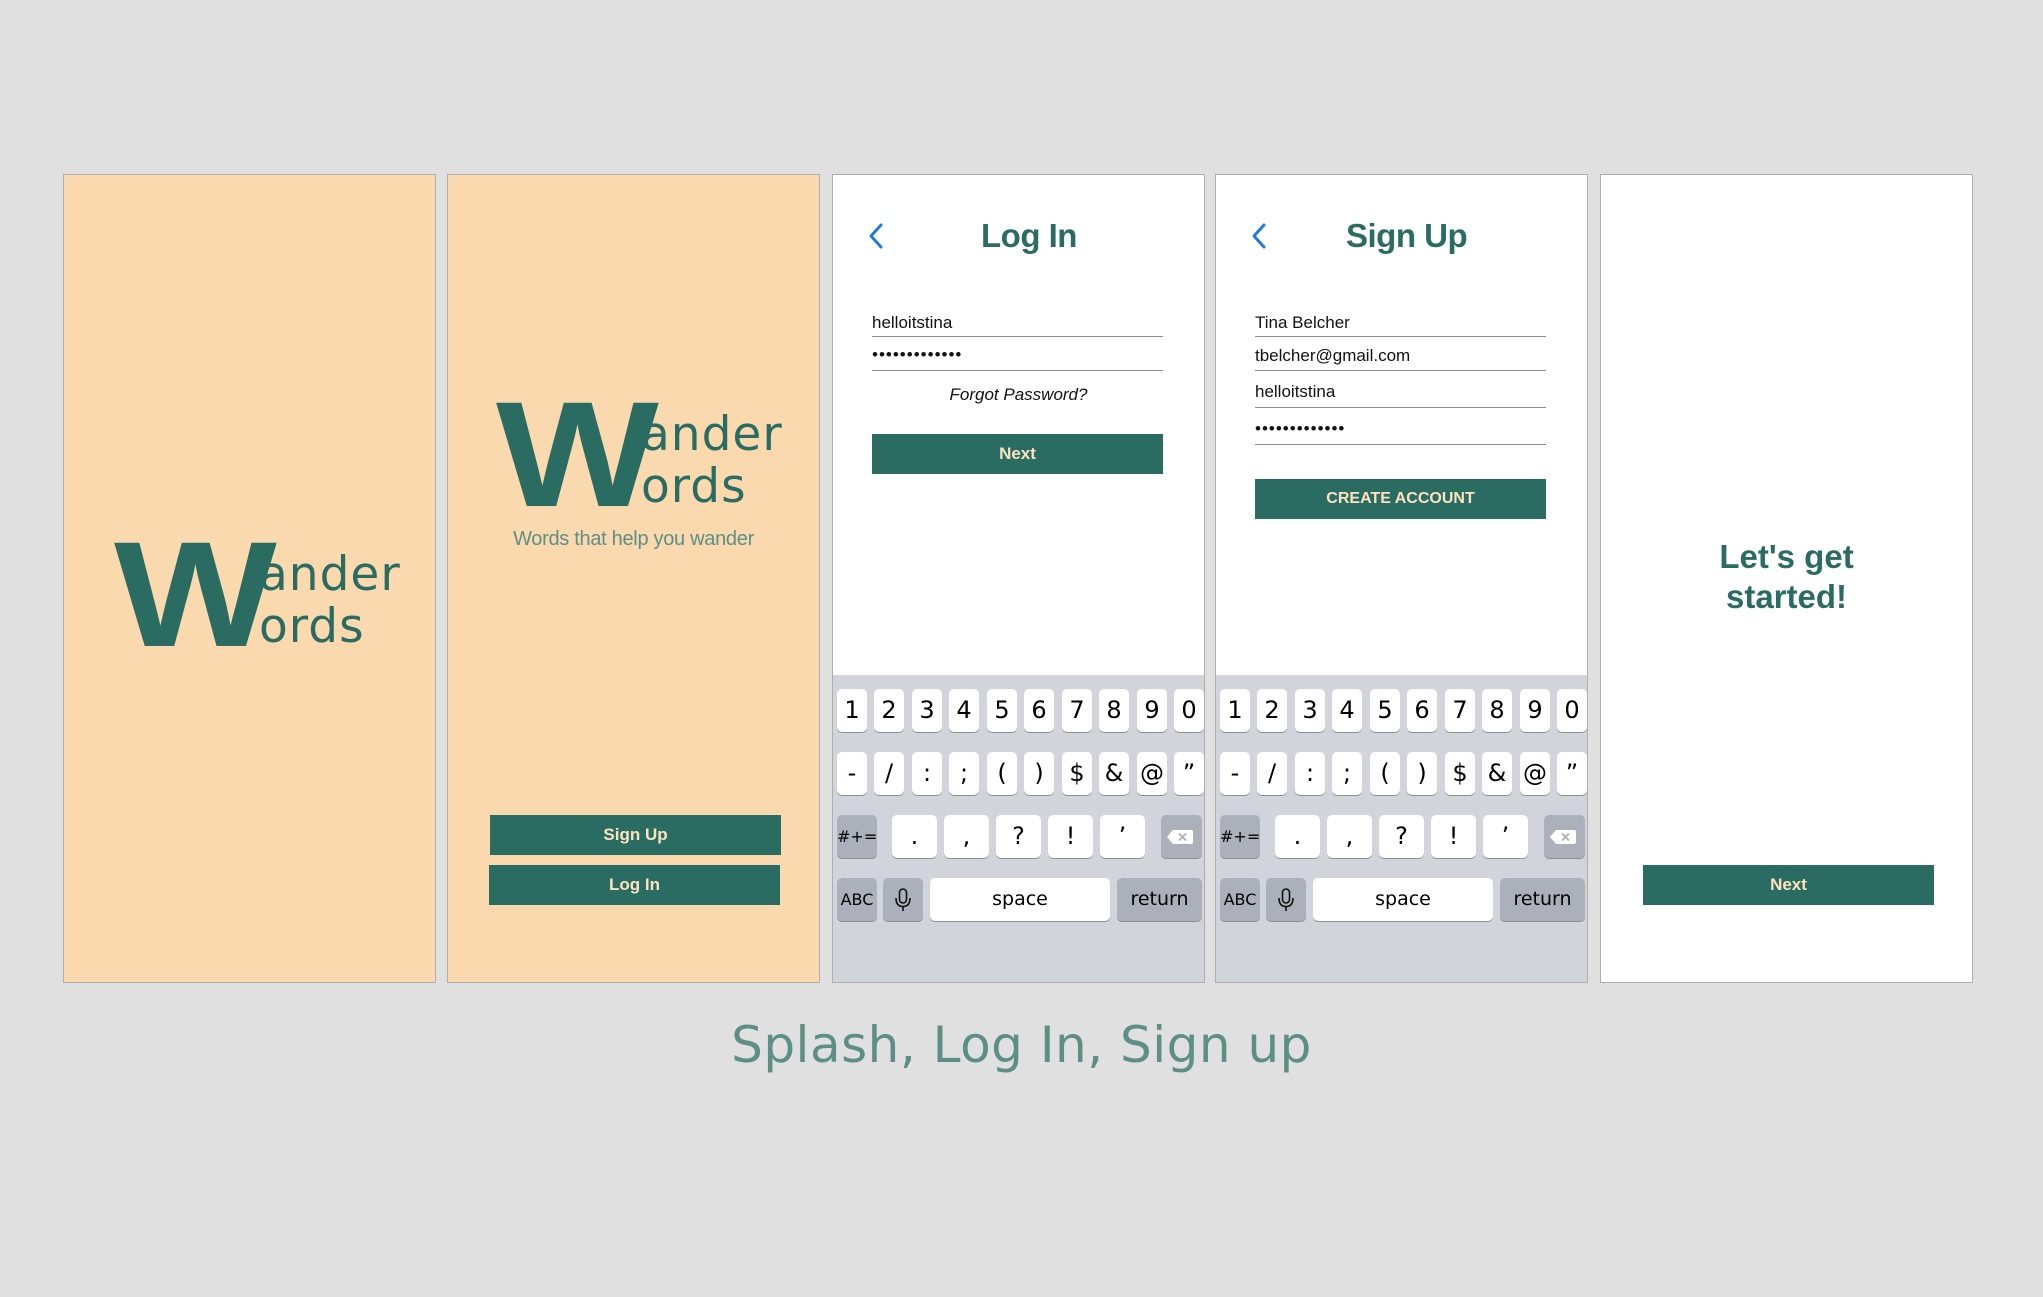 This screenshot has width=2043, height=1297. Describe the element at coordinates (633, 539) in the screenshot. I see `tagline: Words that help you wander` at that location.